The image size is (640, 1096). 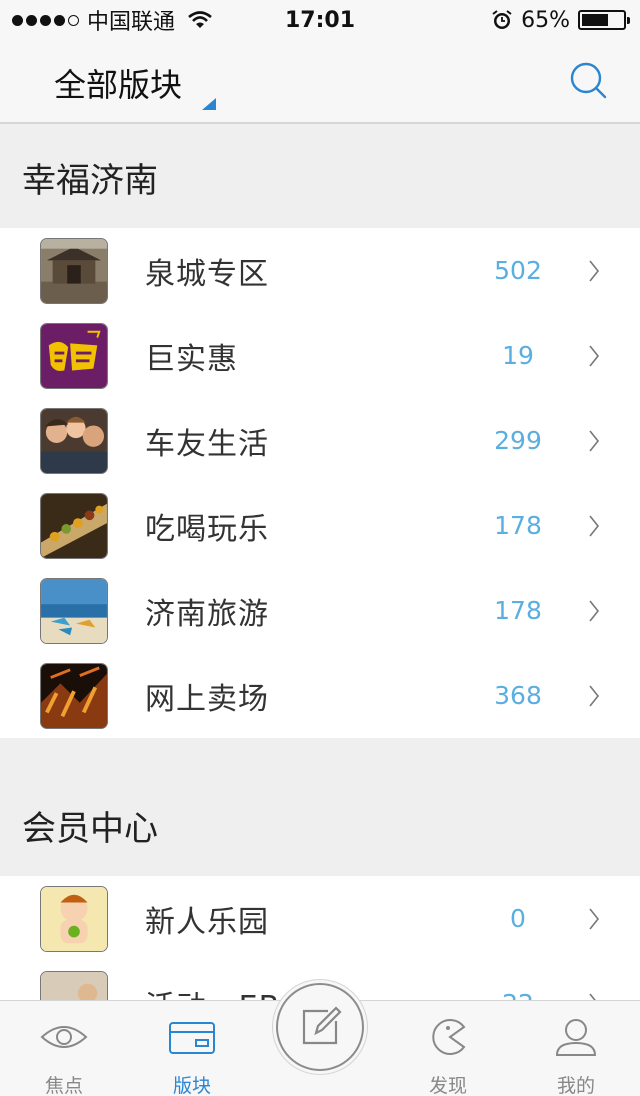 What do you see at coordinates (74, 355) in the screenshot?
I see `deal-logo-thumbnail` at bounding box center [74, 355].